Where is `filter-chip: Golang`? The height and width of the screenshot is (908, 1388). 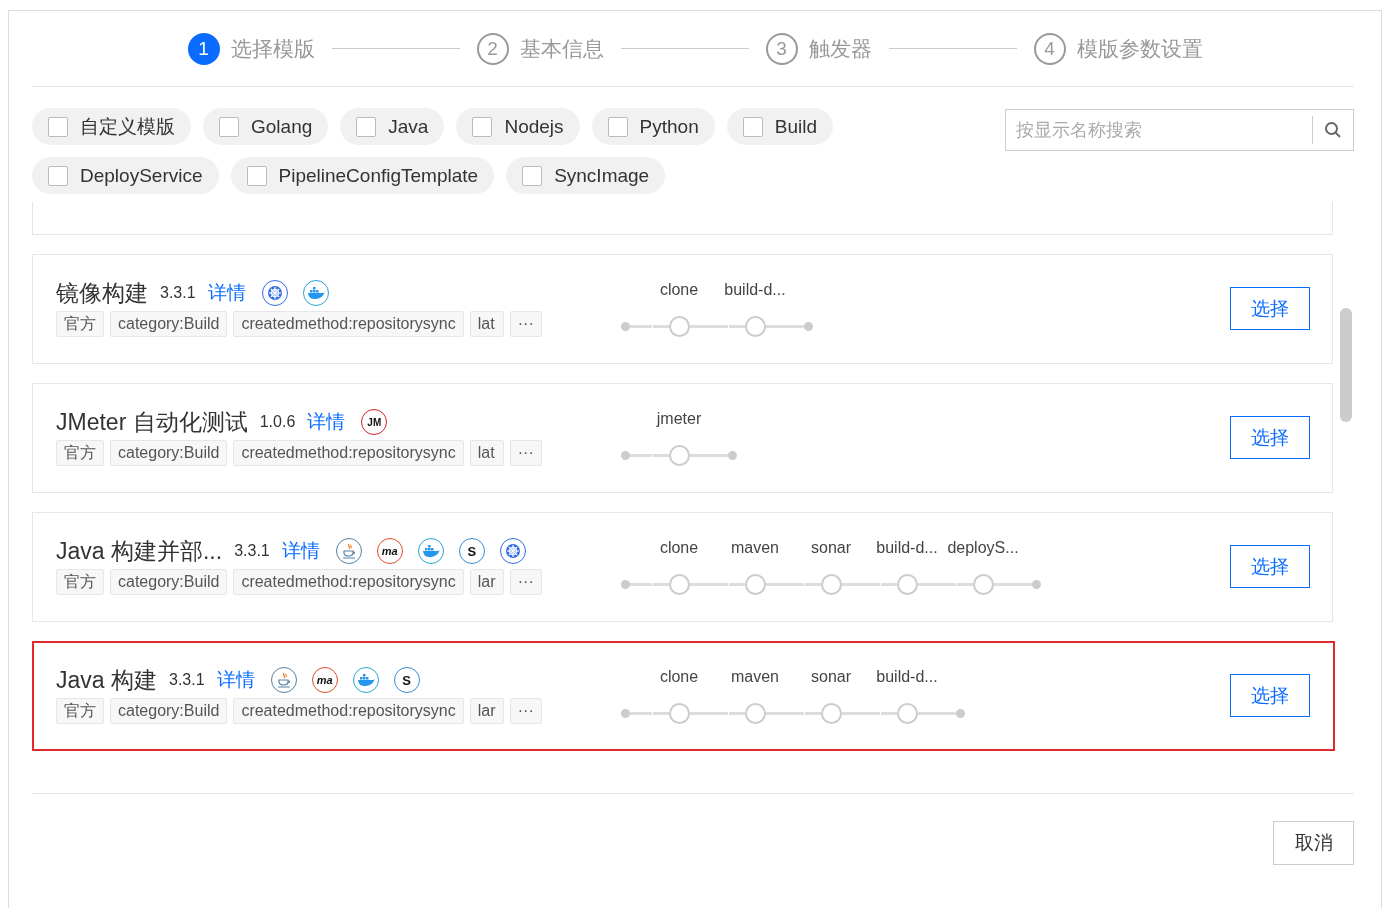 filter-chip: Golang is located at coordinates (266, 126).